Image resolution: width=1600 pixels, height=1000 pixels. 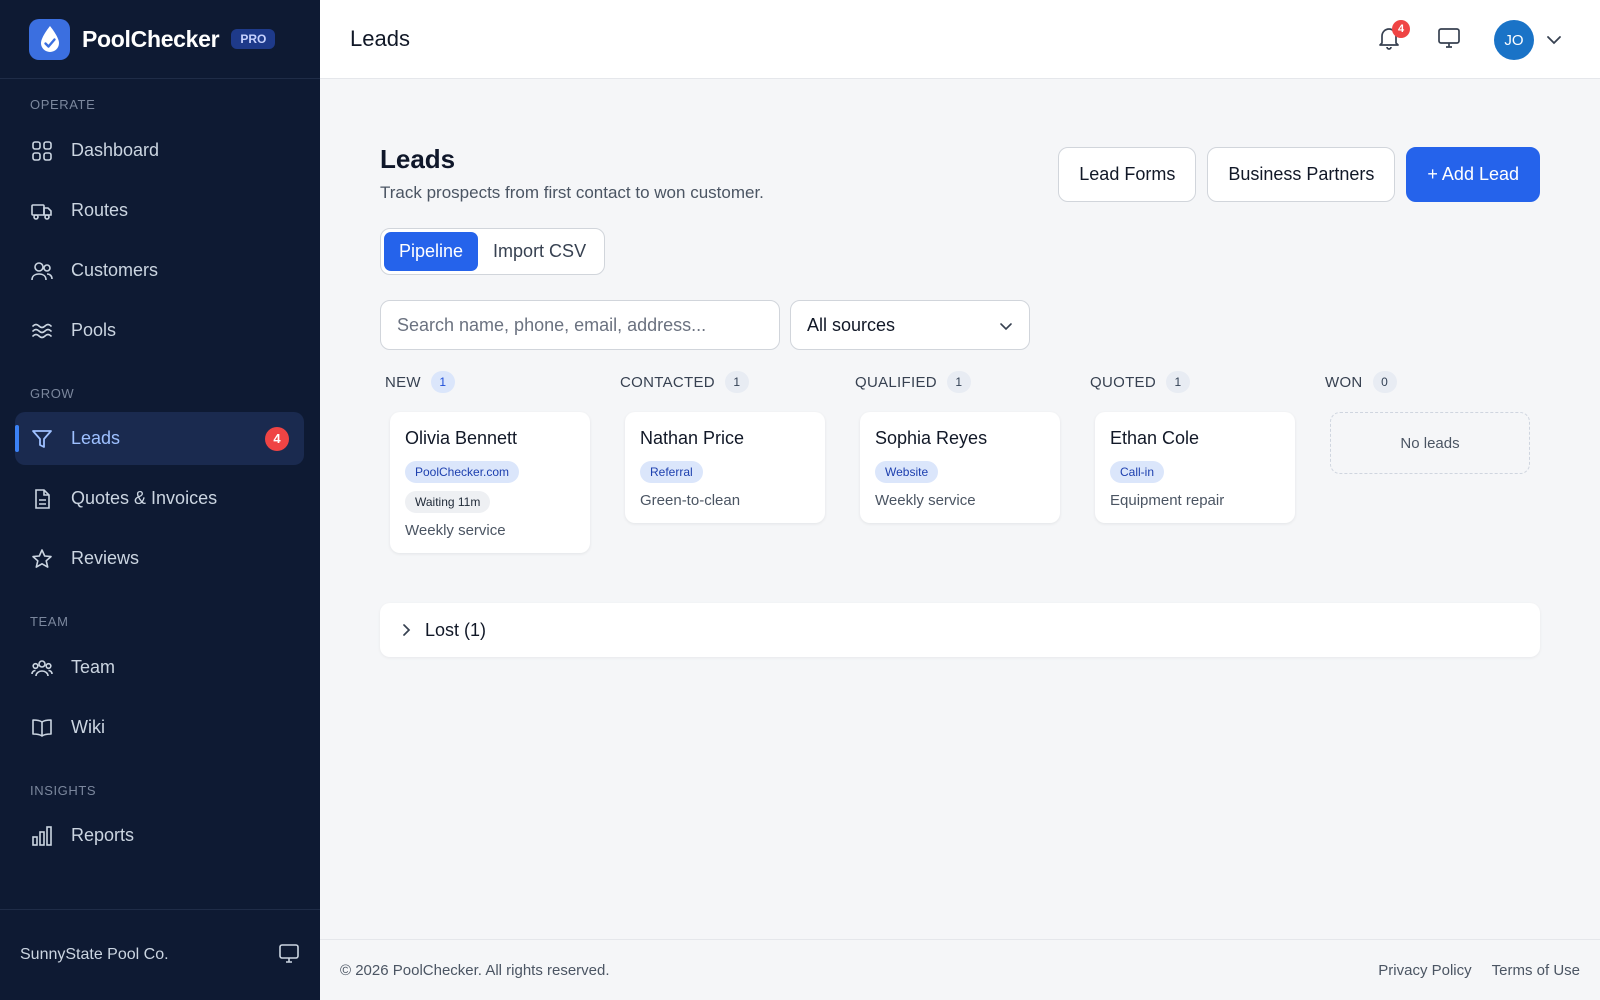 What do you see at coordinates (88, 727) in the screenshot?
I see `sidebar-item-label: Wiki` at bounding box center [88, 727].